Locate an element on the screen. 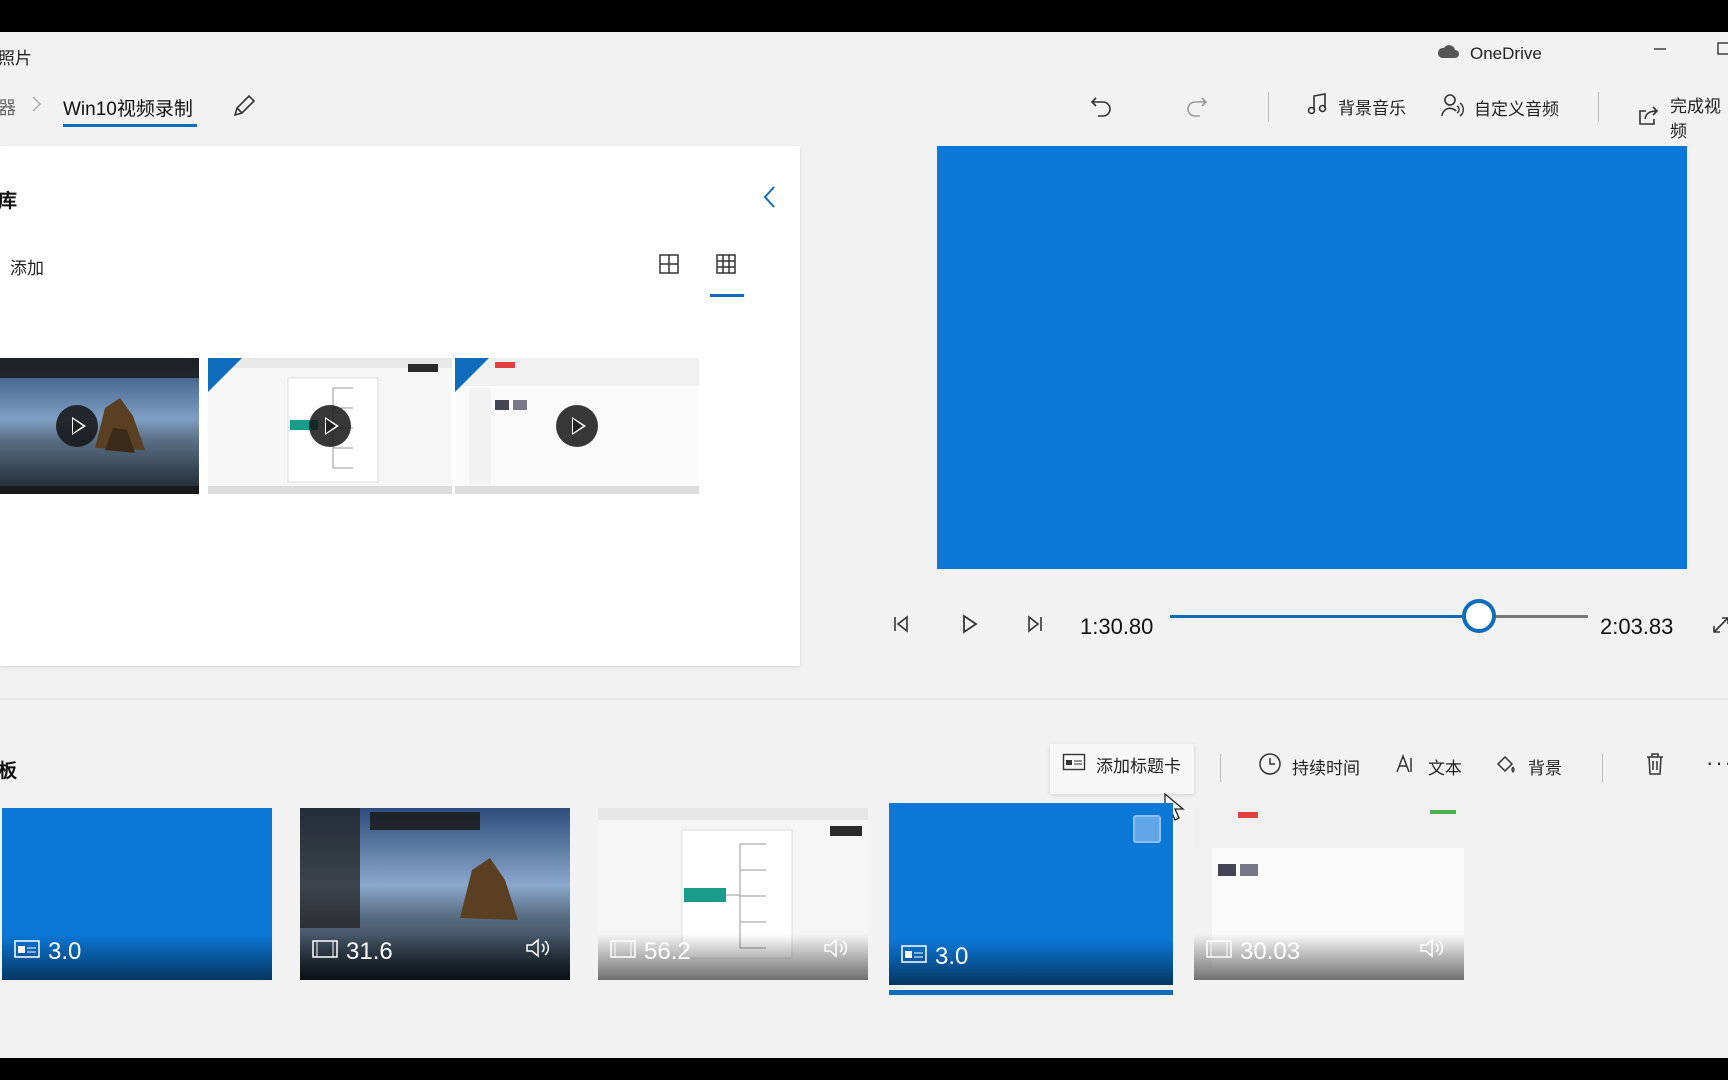 The width and height of the screenshot is (1728, 1080). breadcrumb-prev: 器 is located at coordinates (8, 107).